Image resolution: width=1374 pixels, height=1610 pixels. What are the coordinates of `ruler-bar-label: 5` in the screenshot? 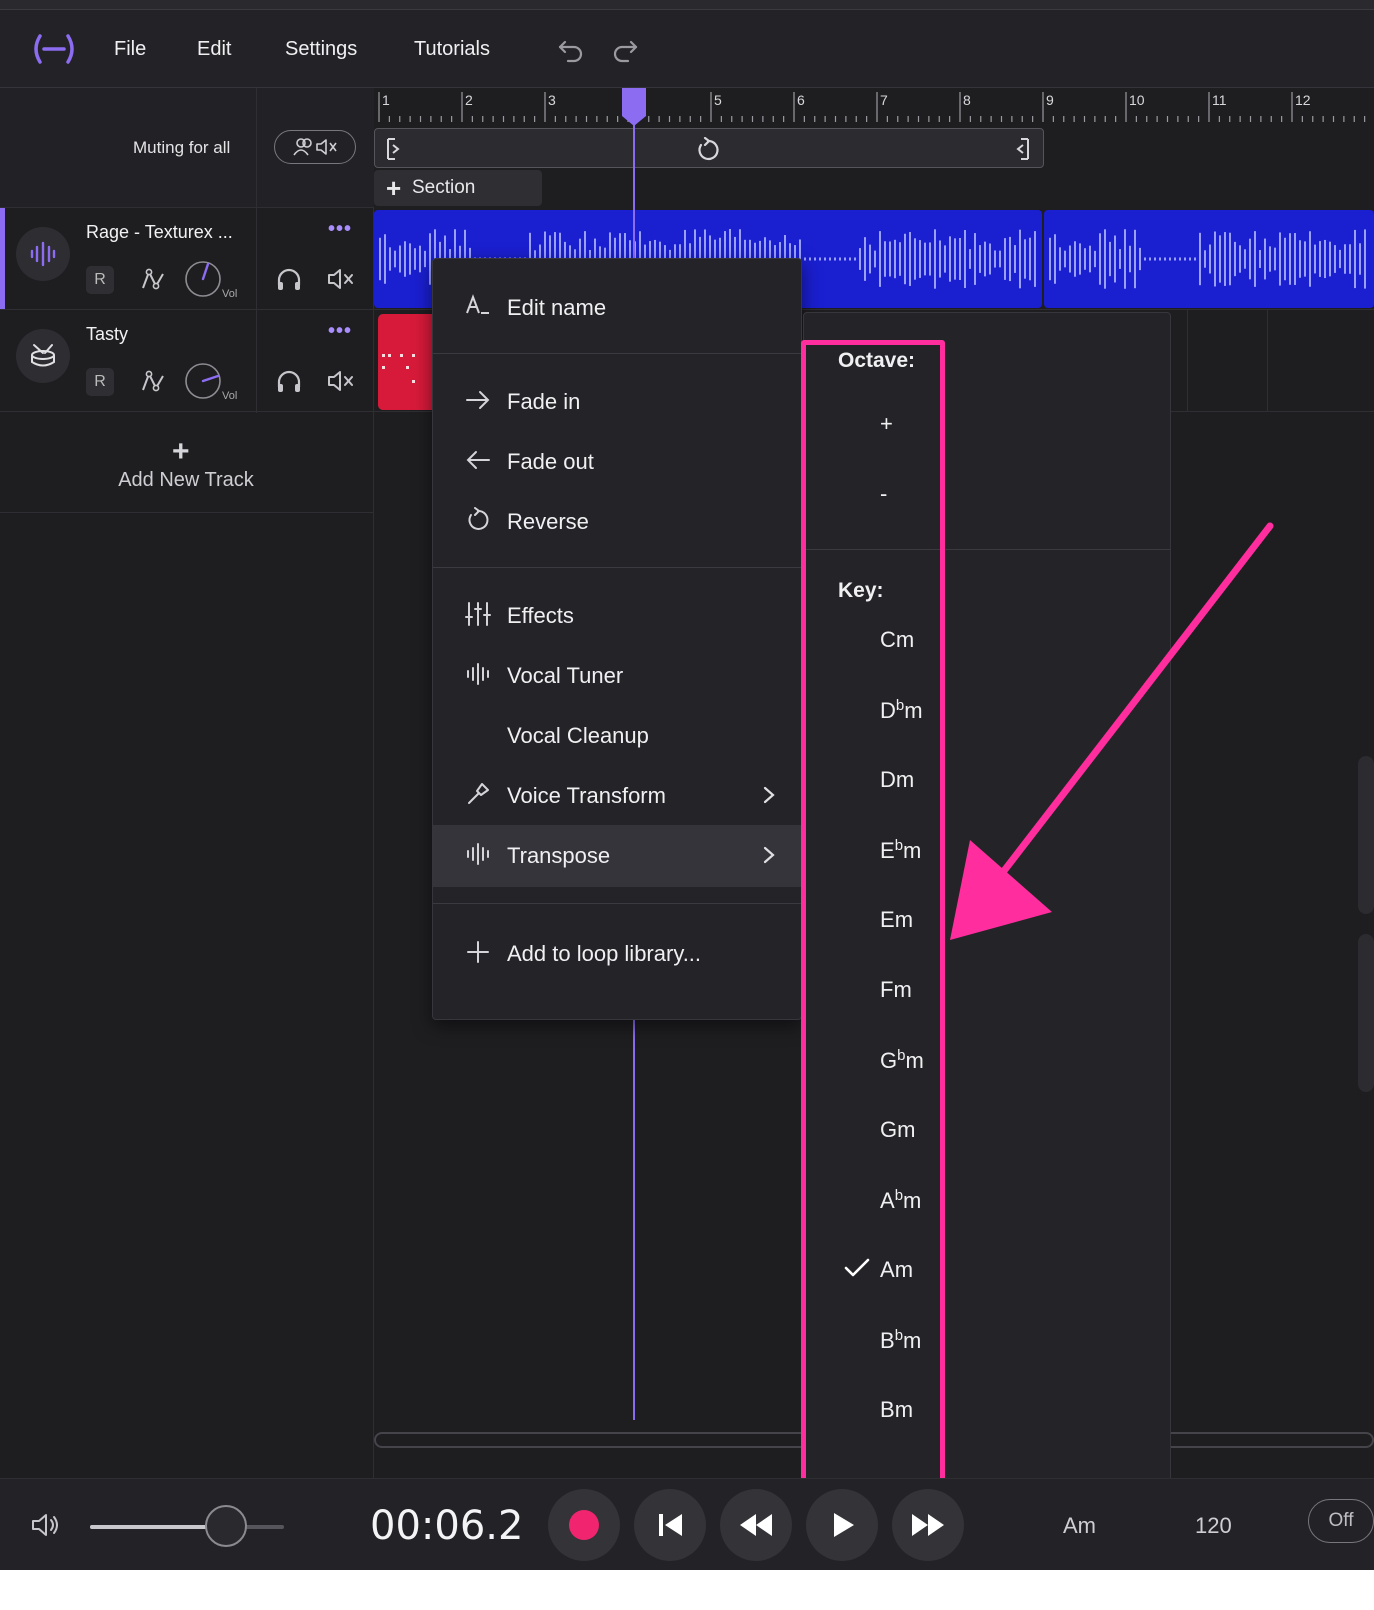 It's located at (718, 100).